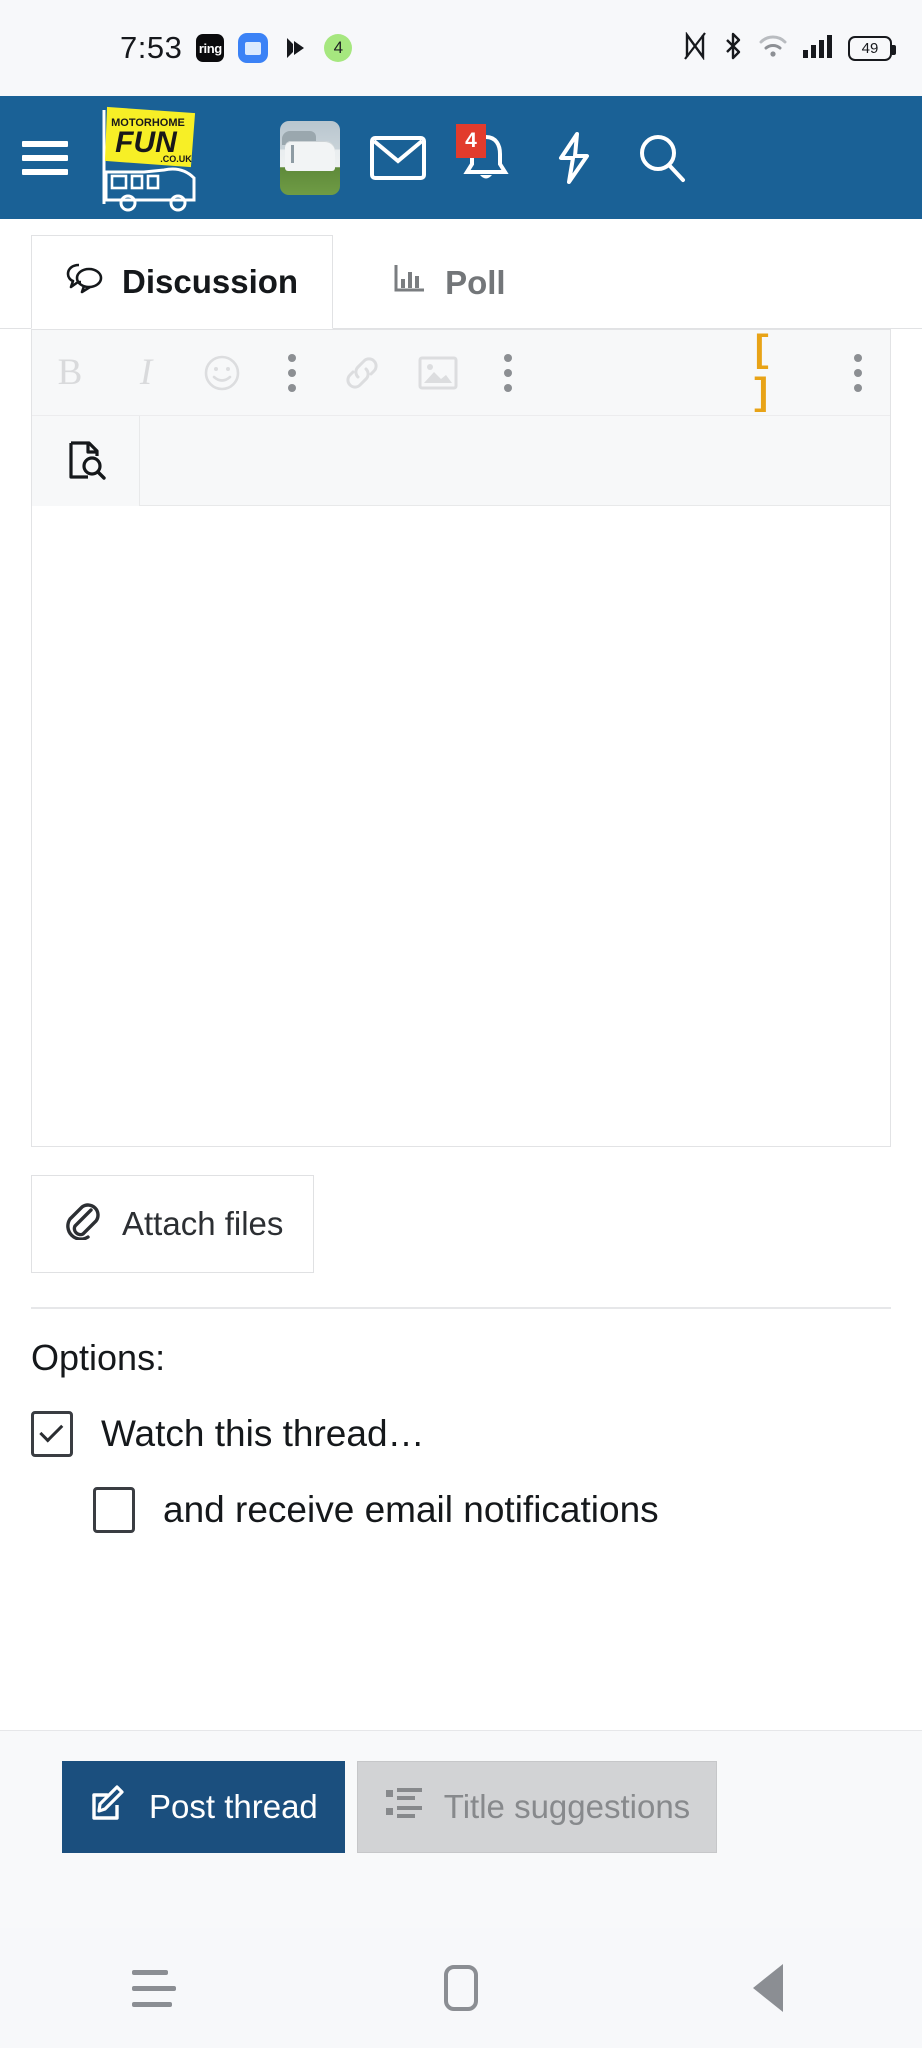 This screenshot has width=922, height=2048. What do you see at coordinates (788, 373) in the screenshot?
I see `toggle-bb-code-button: [ ]` at bounding box center [788, 373].